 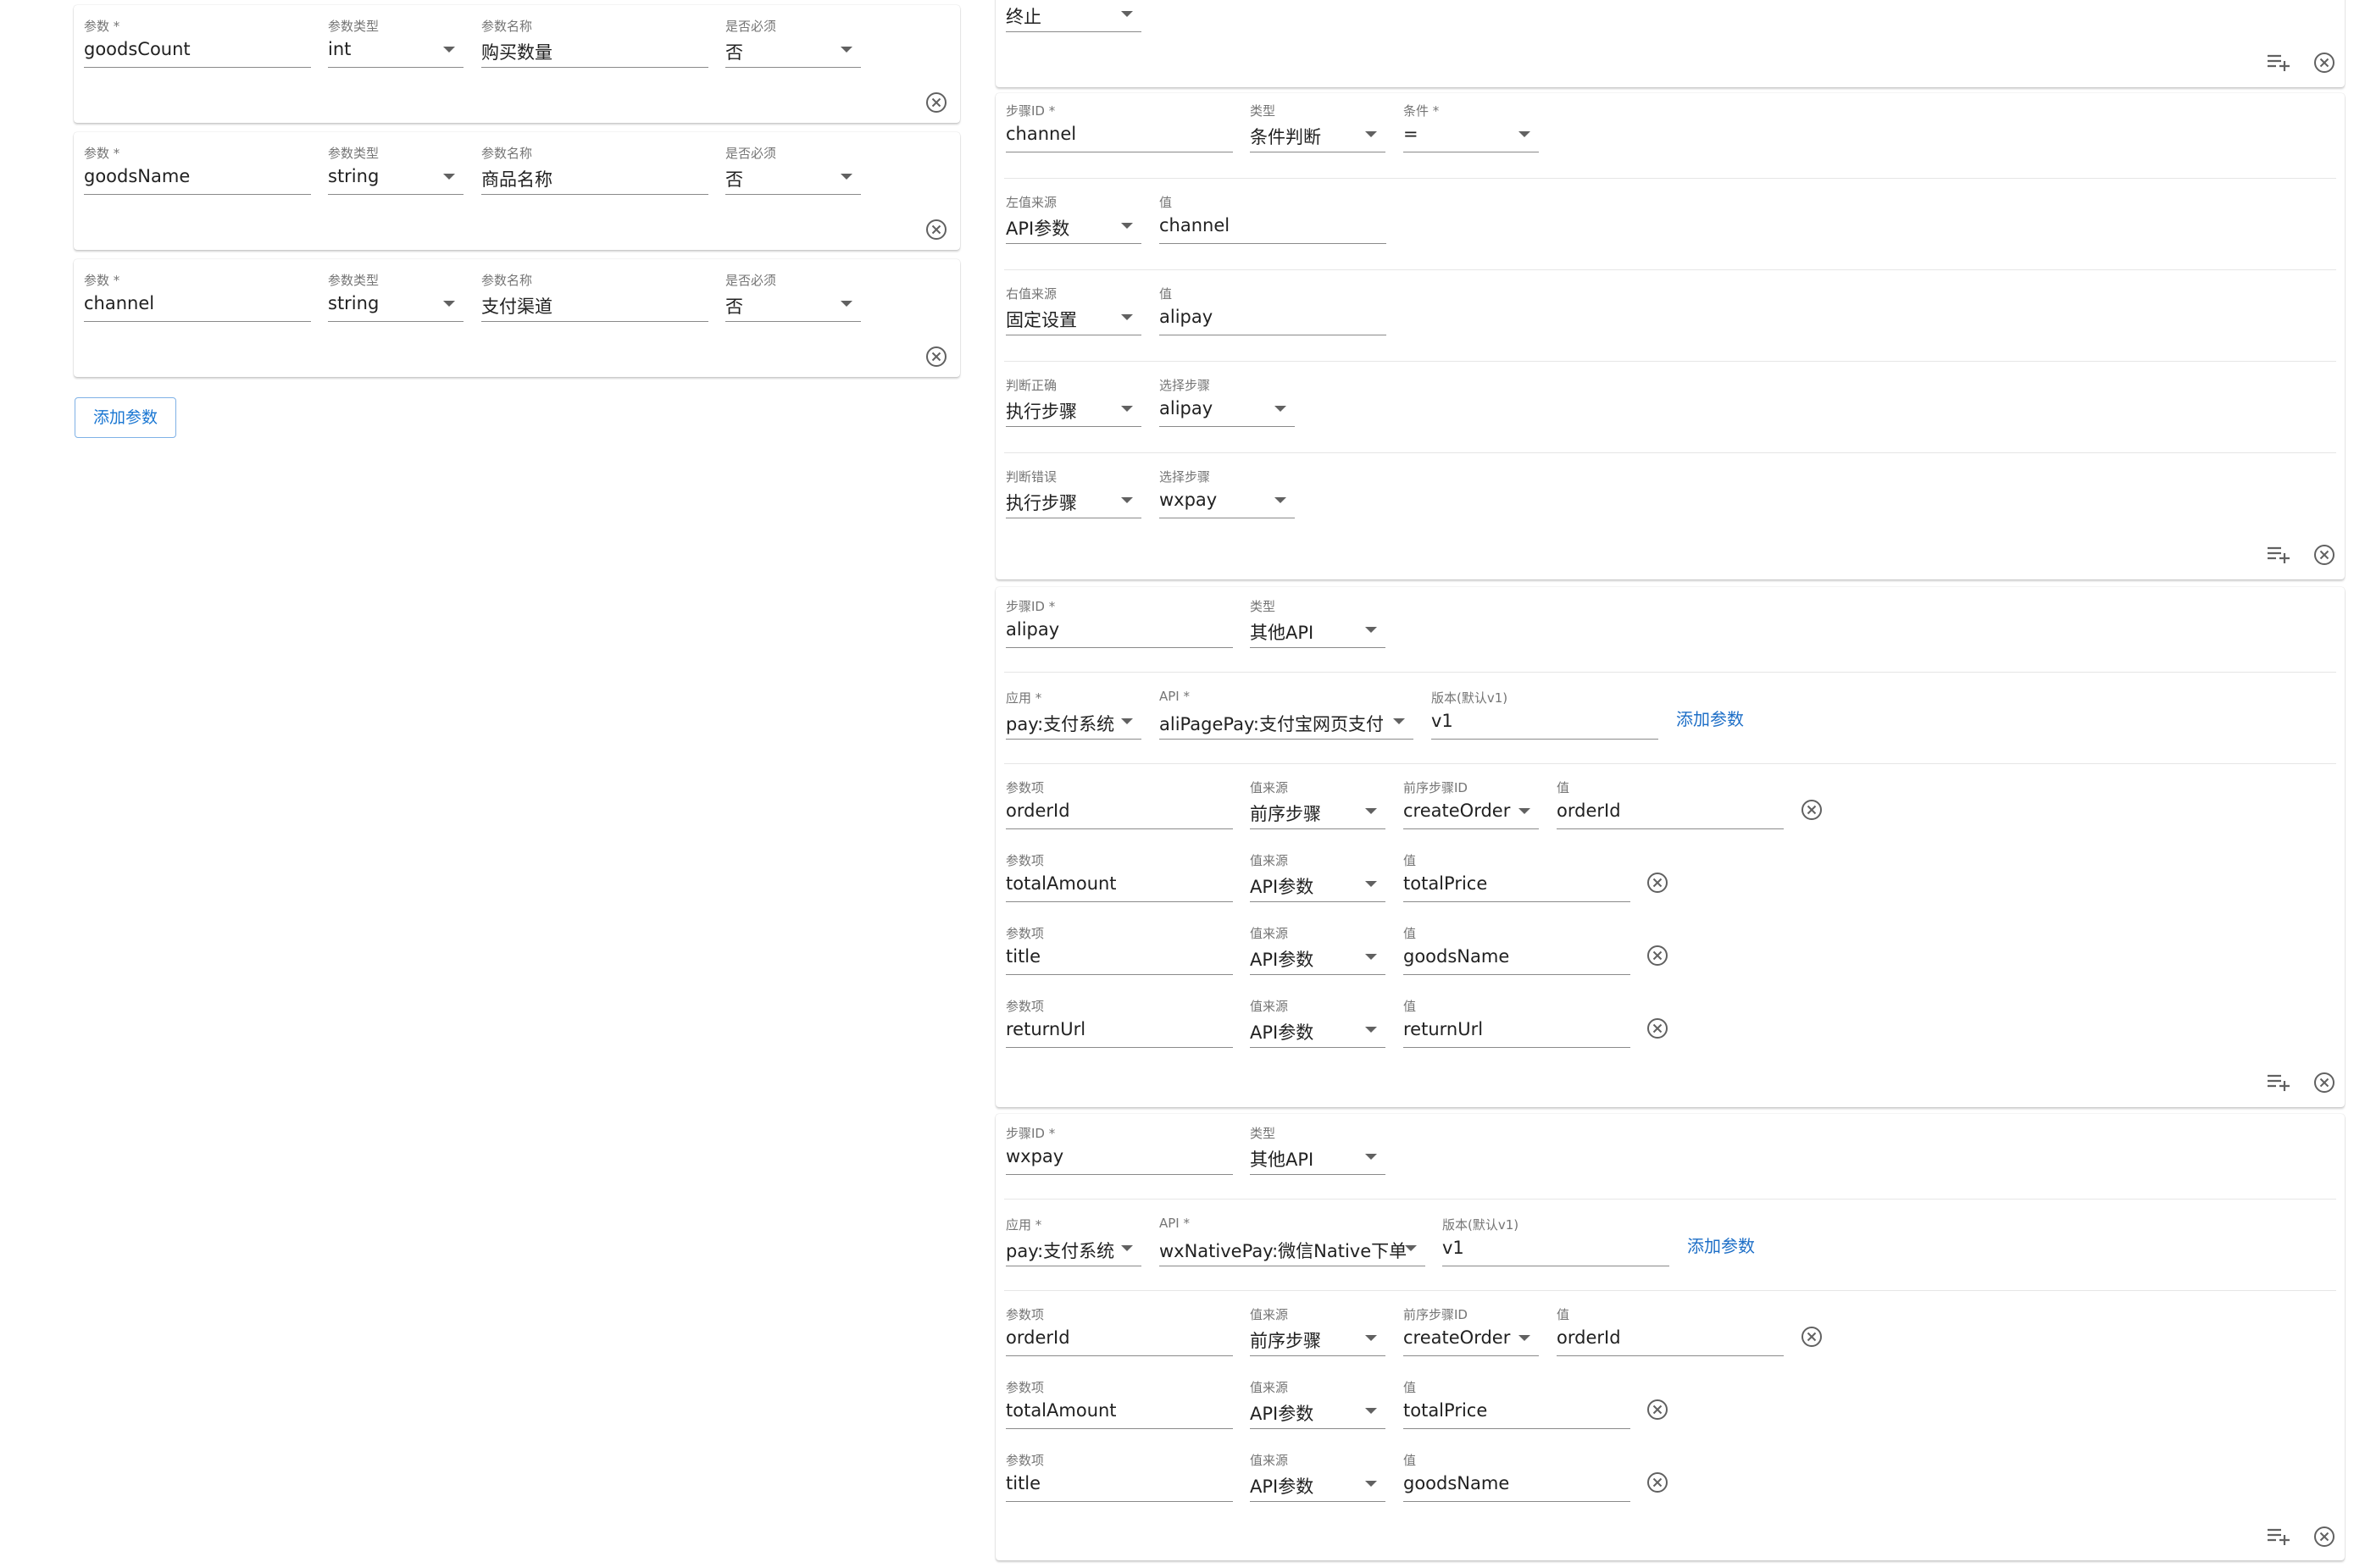 I want to click on param-name-field: 参数名称 支付渠道, so click(x=594, y=296).